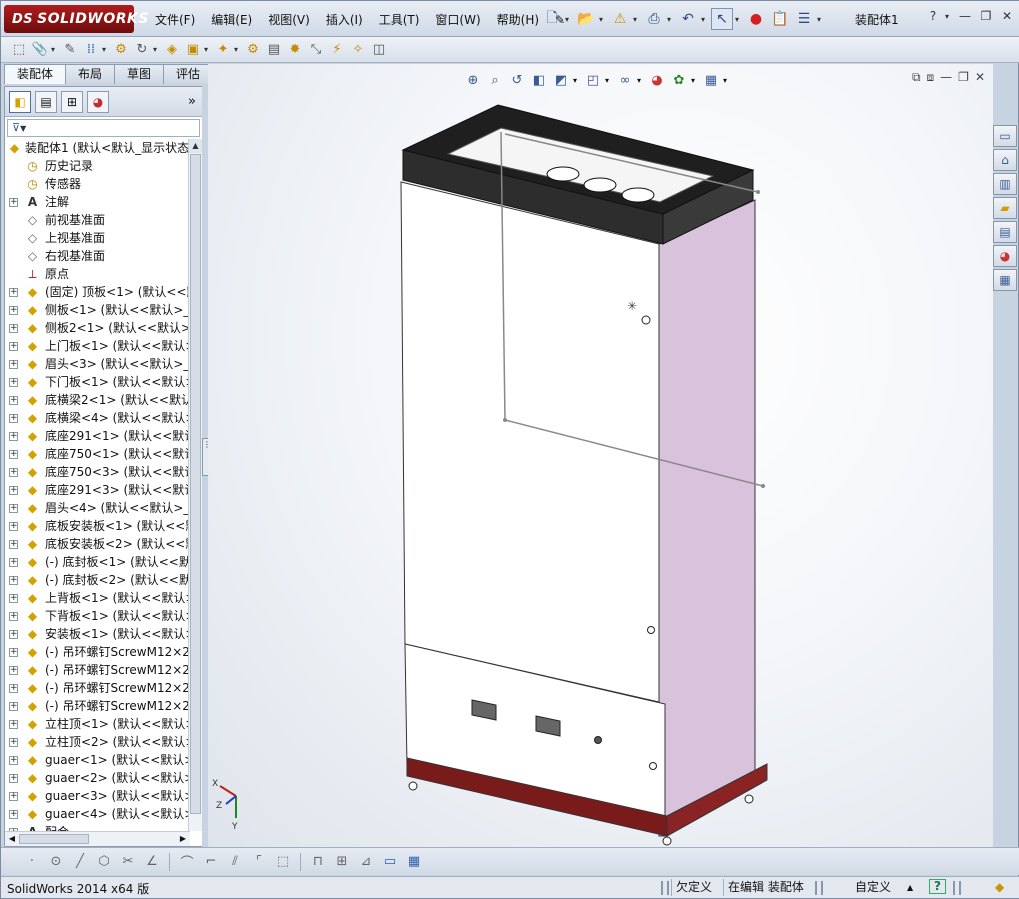  What do you see at coordinates (20, 101) in the screenshot?
I see `feature-manager-tab-icon: ◧` at bounding box center [20, 101].